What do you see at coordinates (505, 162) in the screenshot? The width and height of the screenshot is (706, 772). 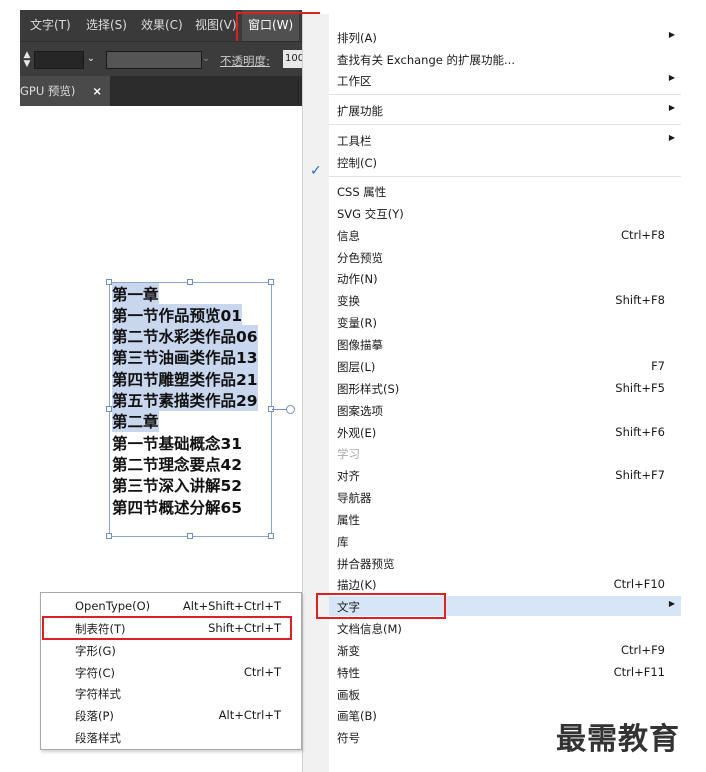 I see `menu-item-control: 控制(C)` at bounding box center [505, 162].